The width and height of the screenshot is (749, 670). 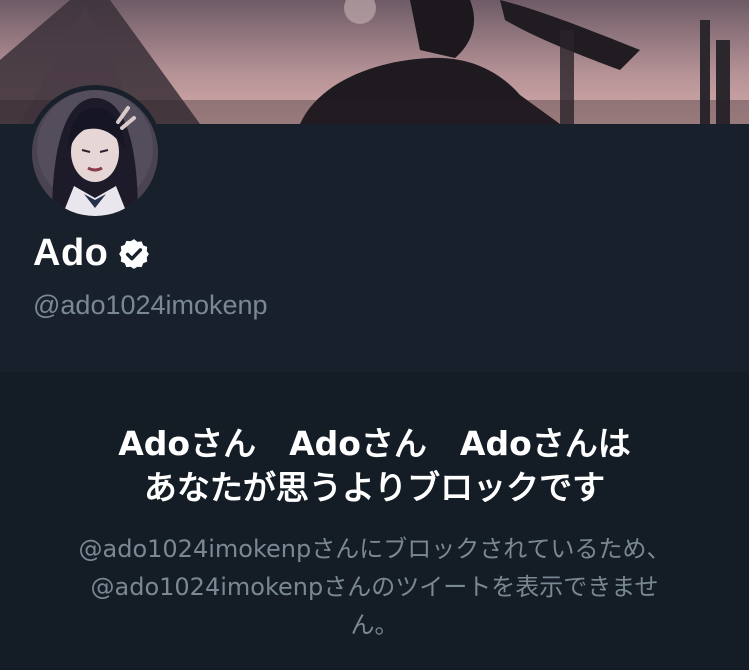 I want to click on blocked-message-line: ん。, so click(x=374, y=625).